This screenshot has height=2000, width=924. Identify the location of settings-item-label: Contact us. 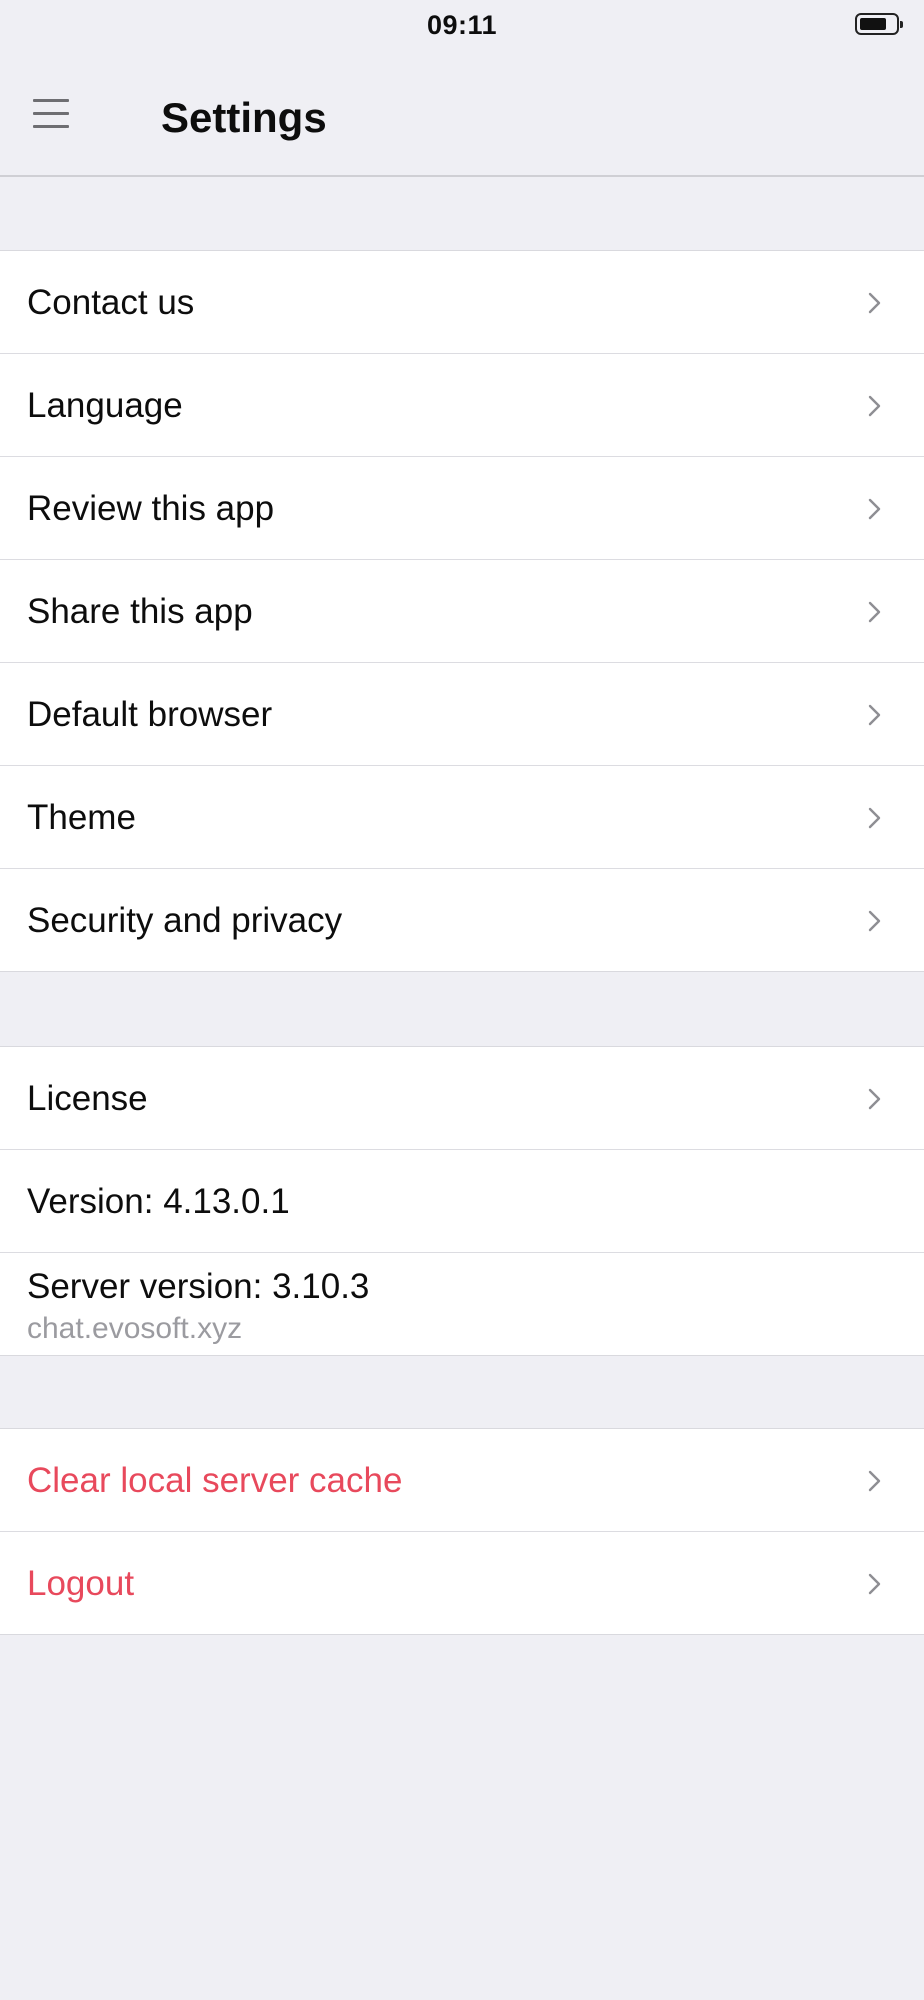
(111, 302).